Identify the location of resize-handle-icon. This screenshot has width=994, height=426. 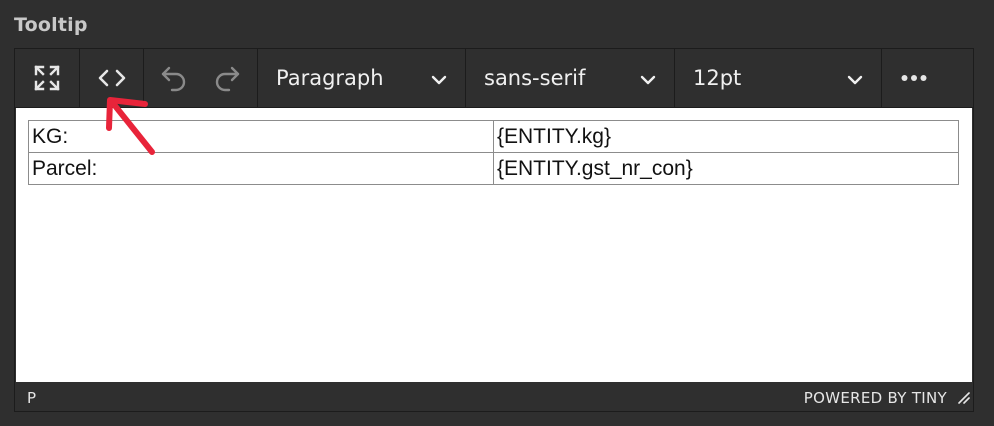
(963, 399).